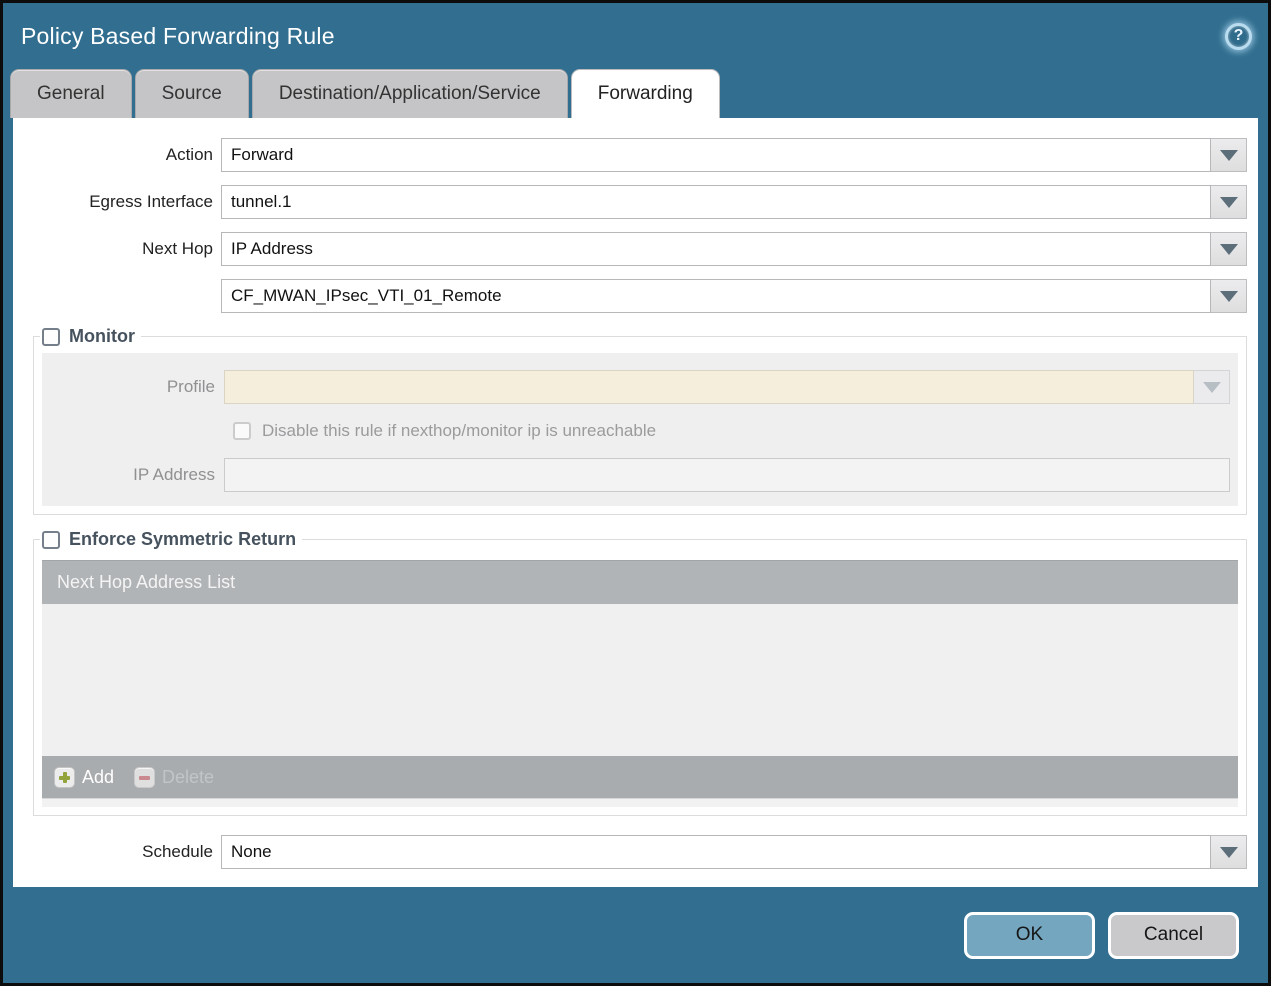 Image resolution: width=1271 pixels, height=986 pixels. What do you see at coordinates (183, 539) in the screenshot?
I see `enforce-symmetric-return-legend-label: Enforce Symmetric Return` at bounding box center [183, 539].